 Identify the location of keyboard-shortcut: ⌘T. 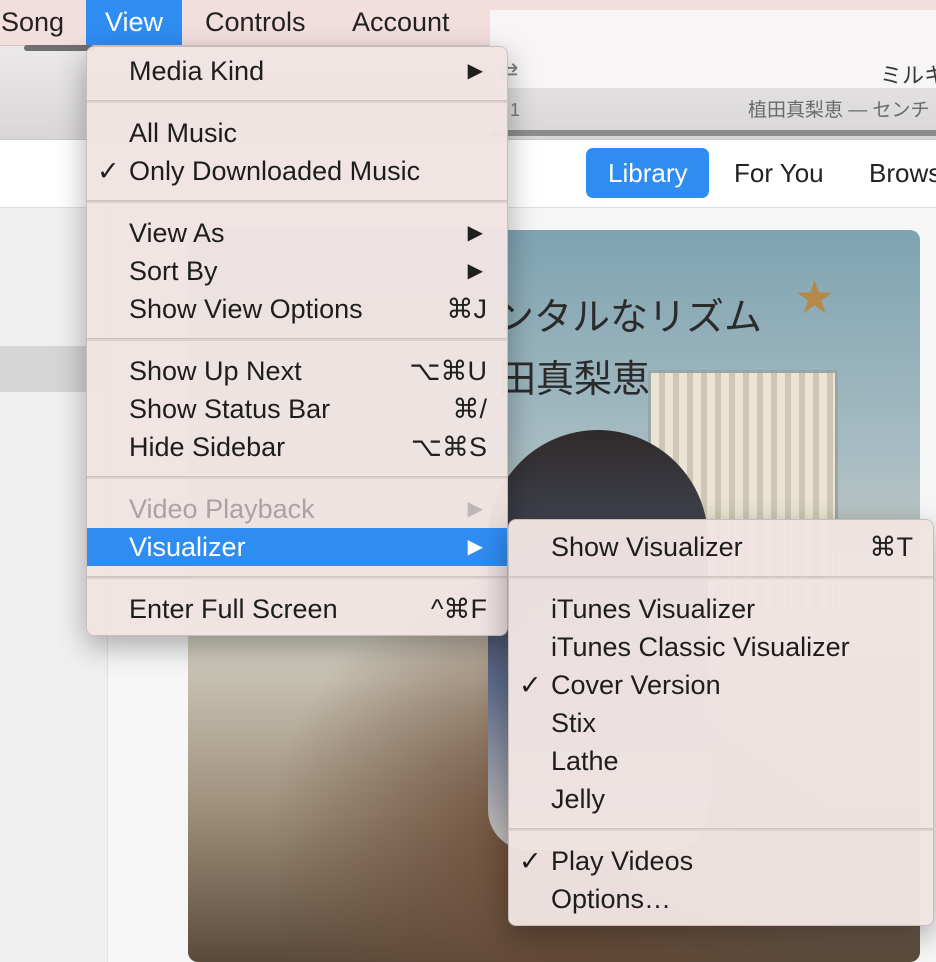
(891, 547).